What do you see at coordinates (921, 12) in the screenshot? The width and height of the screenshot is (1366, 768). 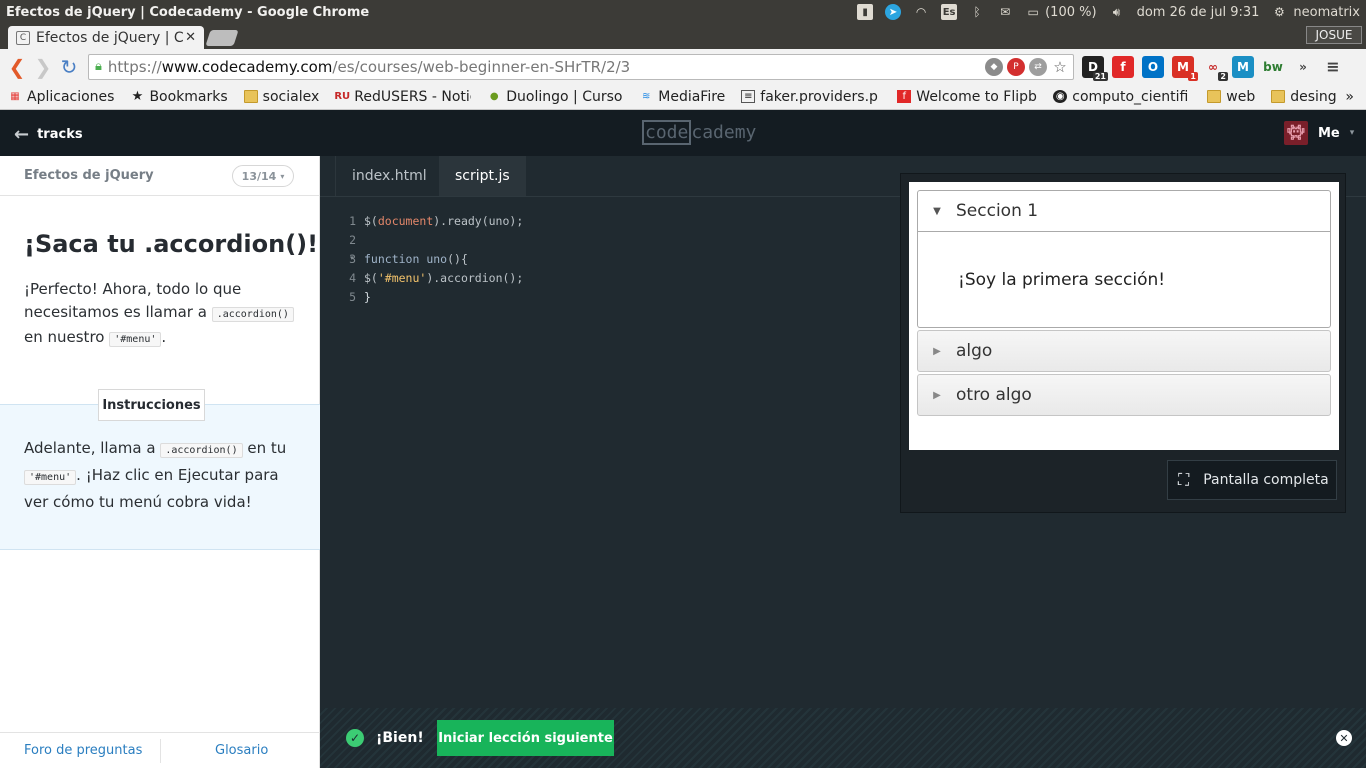 I see `wifi-icon: ◠` at bounding box center [921, 12].